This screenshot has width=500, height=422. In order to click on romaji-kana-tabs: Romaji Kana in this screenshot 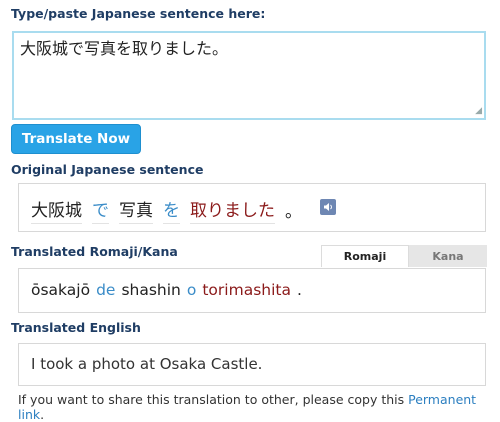, I will do `click(404, 256)`.